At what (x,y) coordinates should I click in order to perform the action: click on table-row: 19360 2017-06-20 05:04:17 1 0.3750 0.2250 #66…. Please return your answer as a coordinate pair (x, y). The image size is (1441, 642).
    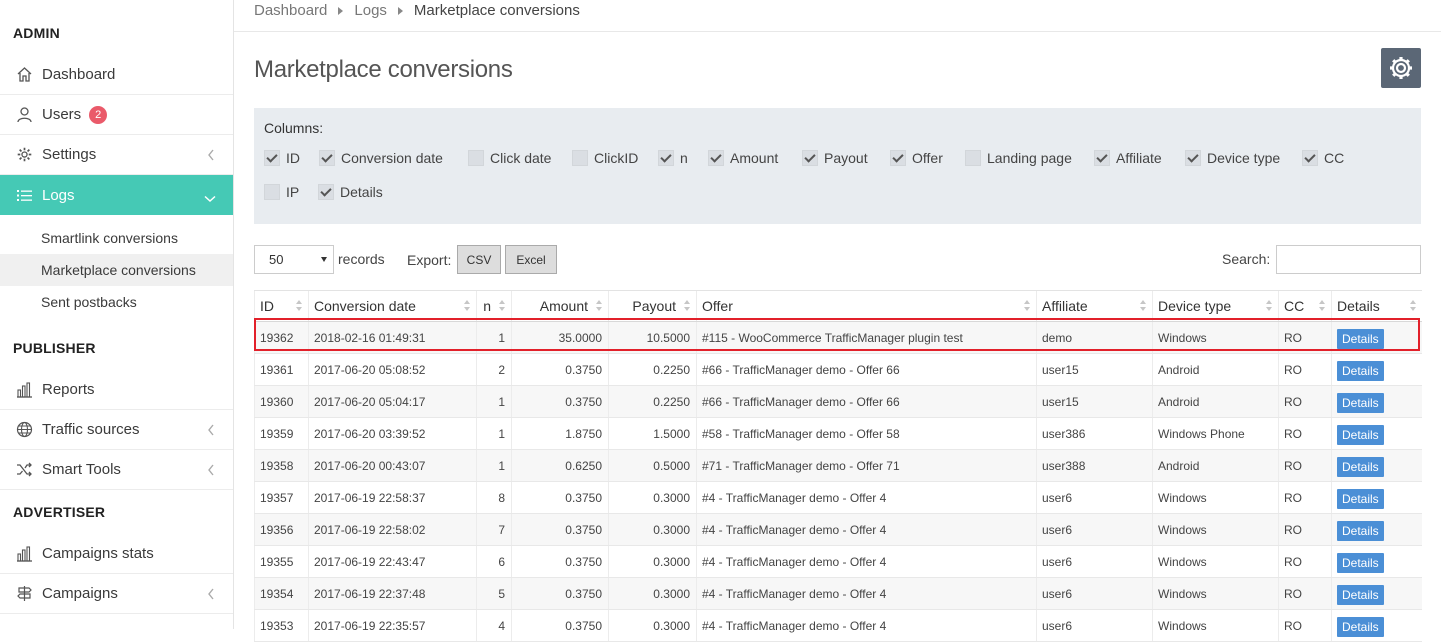
    Looking at the image, I should click on (838, 401).